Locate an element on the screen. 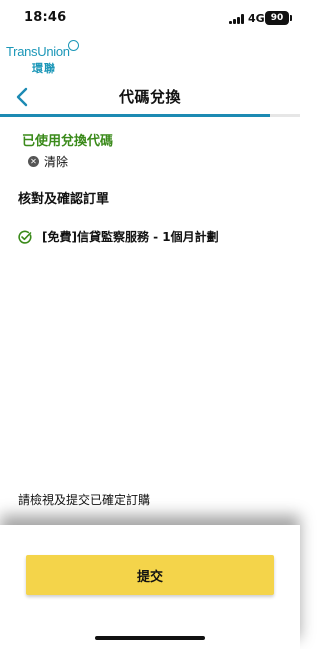 The width and height of the screenshot is (320, 649). brand-badge-icon is located at coordinates (73, 45).